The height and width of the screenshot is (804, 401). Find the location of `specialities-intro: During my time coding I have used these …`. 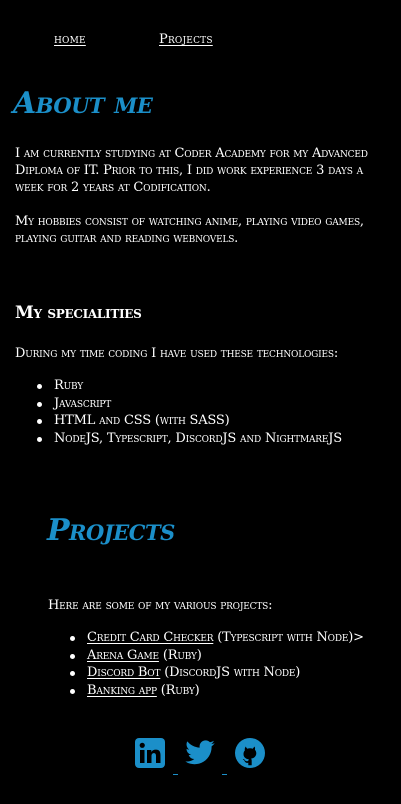

specialities-intro: During my time coding I have used these … is located at coordinates (177, 353).